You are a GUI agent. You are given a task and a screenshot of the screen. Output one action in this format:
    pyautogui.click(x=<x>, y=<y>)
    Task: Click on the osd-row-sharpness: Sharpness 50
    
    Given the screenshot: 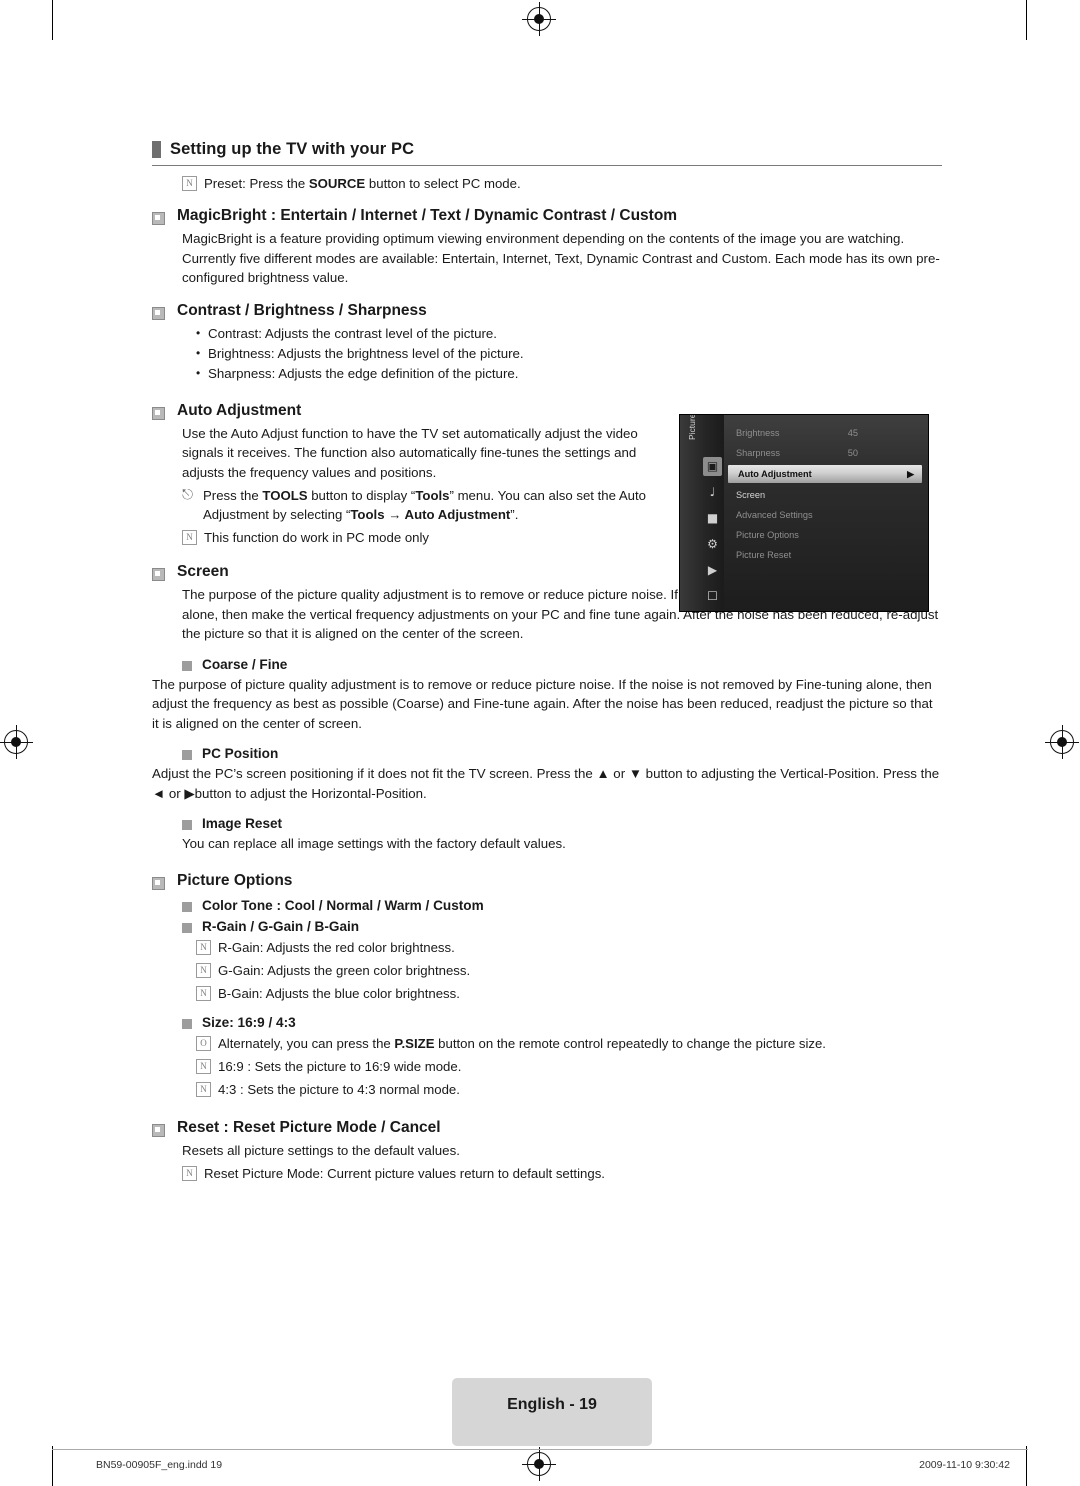 What is the action you would take?
    pyautogui.click(x=826, y=453)
    